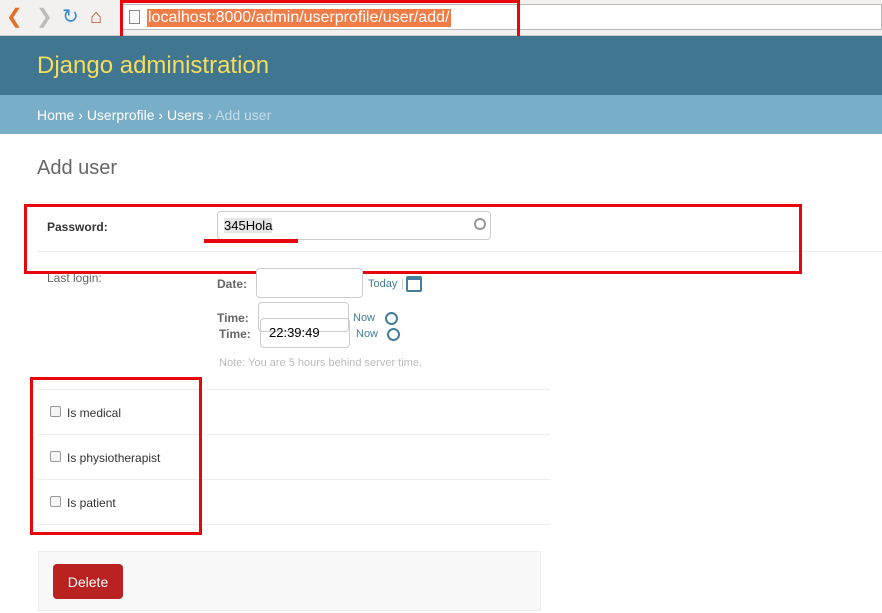 The width and height of the screenshot is (882, 613). I want to click on page-title: Add user, so click(77, 168).